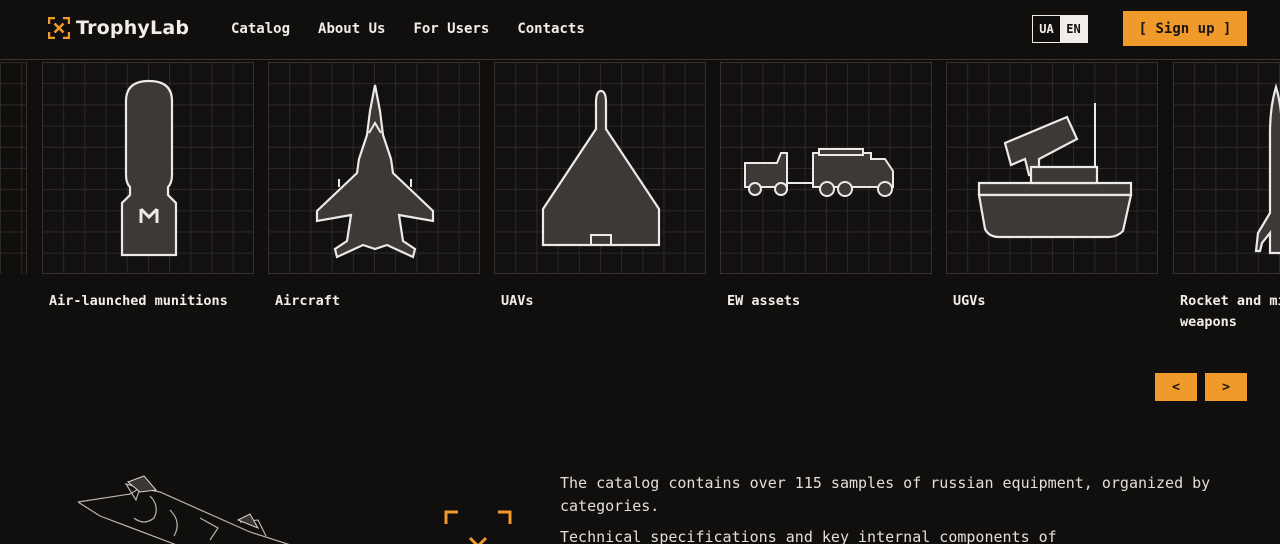 The width and height of the screenshot is (1280, 544). I want to click on lang-ua-button: UA, so click(1046, 29).